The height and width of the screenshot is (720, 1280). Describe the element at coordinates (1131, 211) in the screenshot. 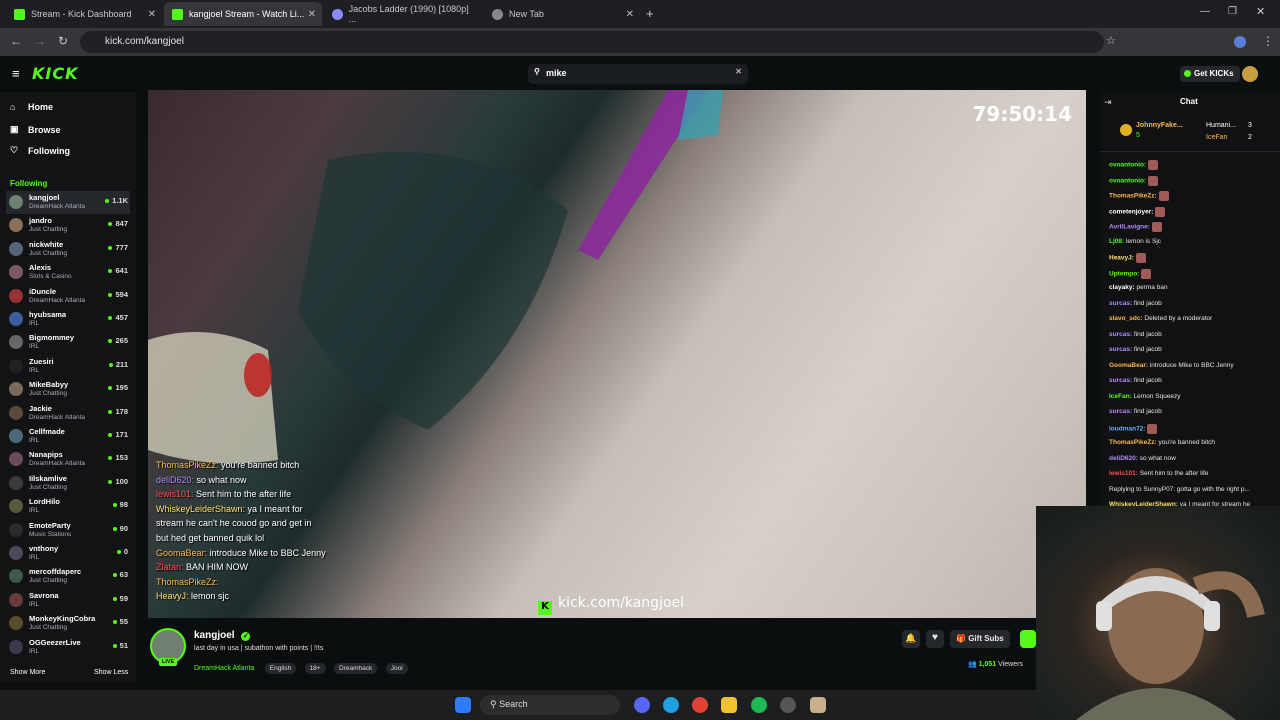

I see `chat-username: cometenjoyer:` at that location.